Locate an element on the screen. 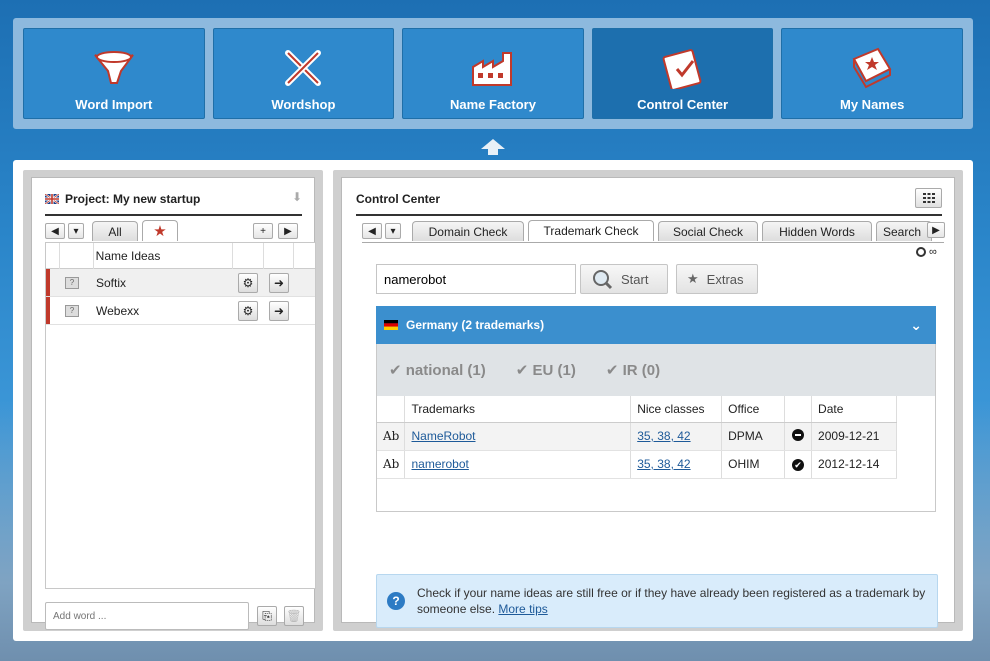 The height and width of the screenshot is (661, 990). name-ideas-table: Name Ideas ? Softix ⚙ ➜ ? Webexx ⚙ ➜ is located at coordinates (180, 415).